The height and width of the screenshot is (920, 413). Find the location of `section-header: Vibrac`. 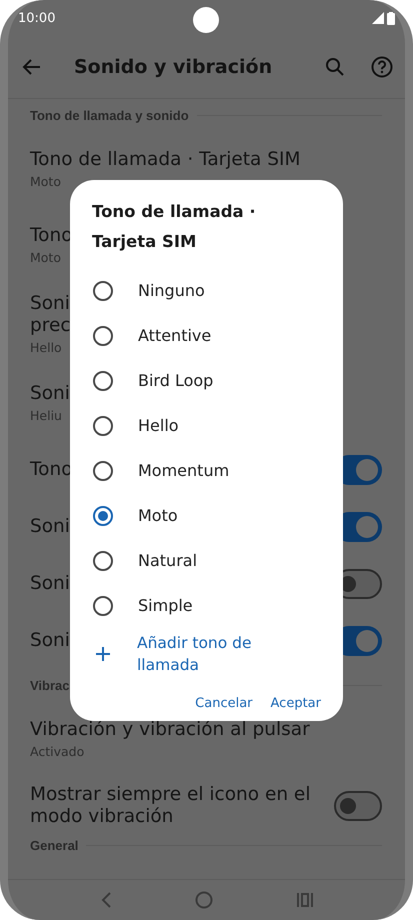

section-header: Vibrac is located at coordinates (50, 685).